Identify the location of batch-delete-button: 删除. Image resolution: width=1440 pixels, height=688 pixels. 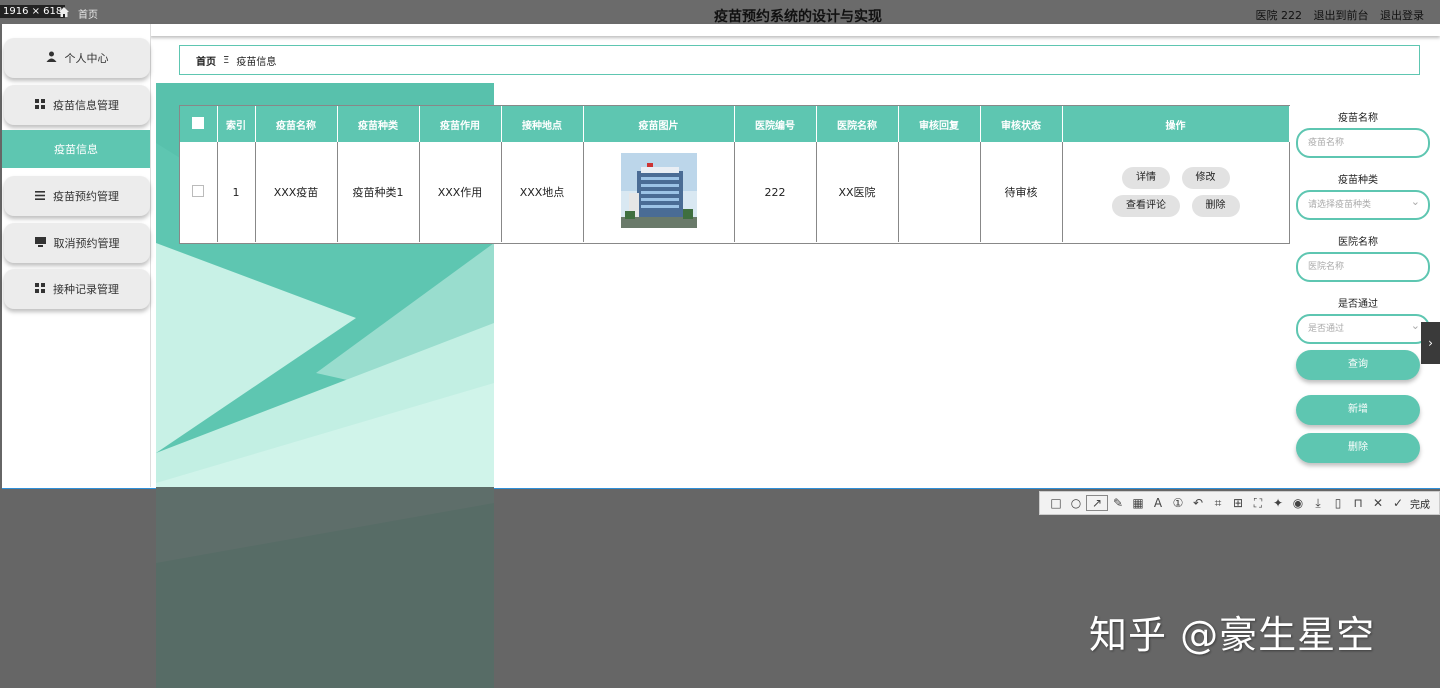
(1358, 448).